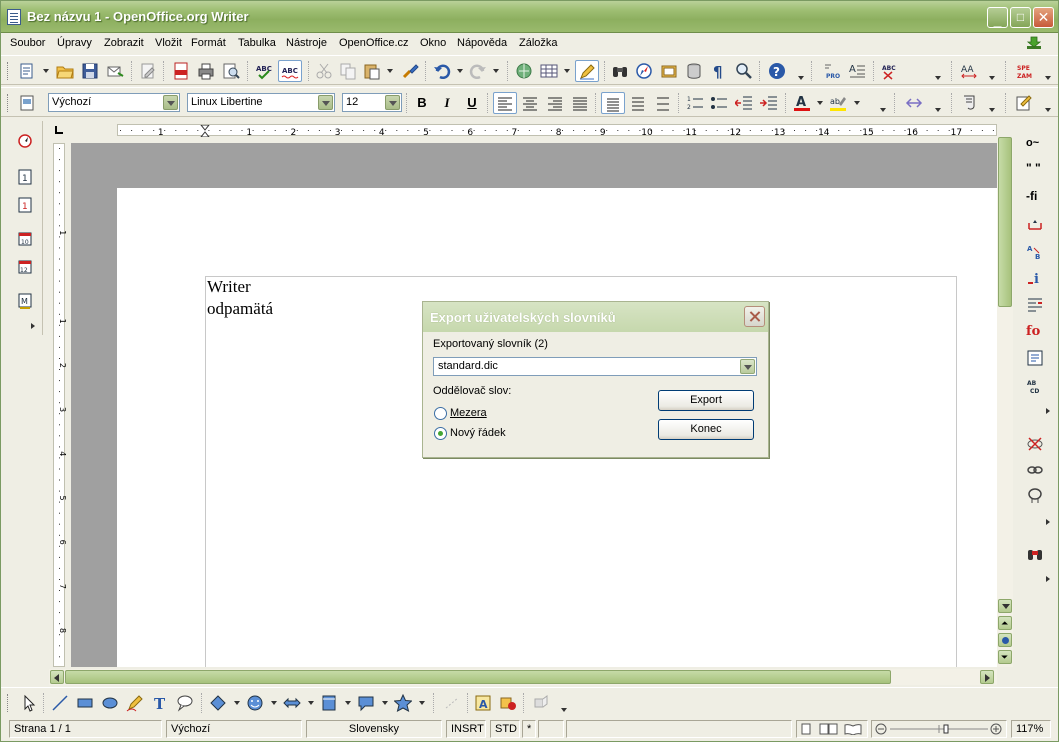 This screenshot has width=1059, height=742. What do you see at coordinates (206, 71) in the screenshot?
I see `print-icon` at bounding box center [206, 71].